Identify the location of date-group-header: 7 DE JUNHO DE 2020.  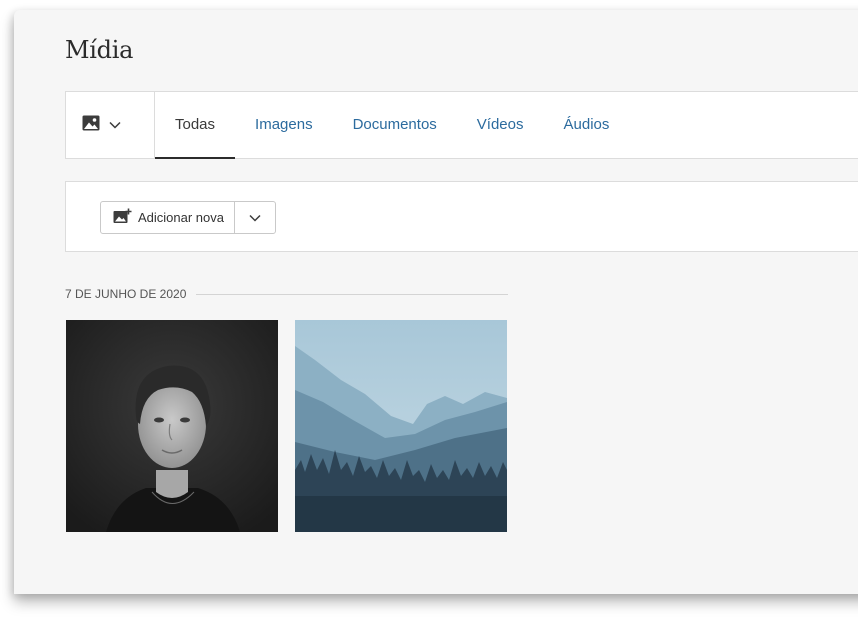
(286, 294).